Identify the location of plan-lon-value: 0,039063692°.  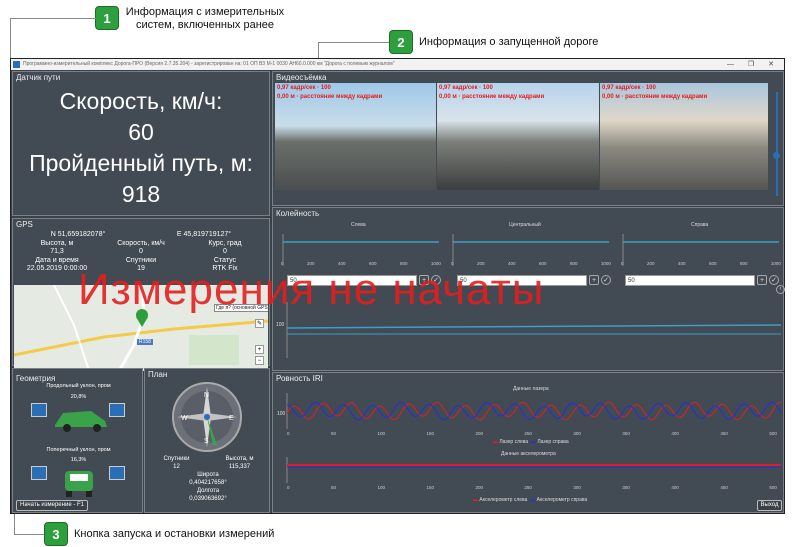
(208, 499).